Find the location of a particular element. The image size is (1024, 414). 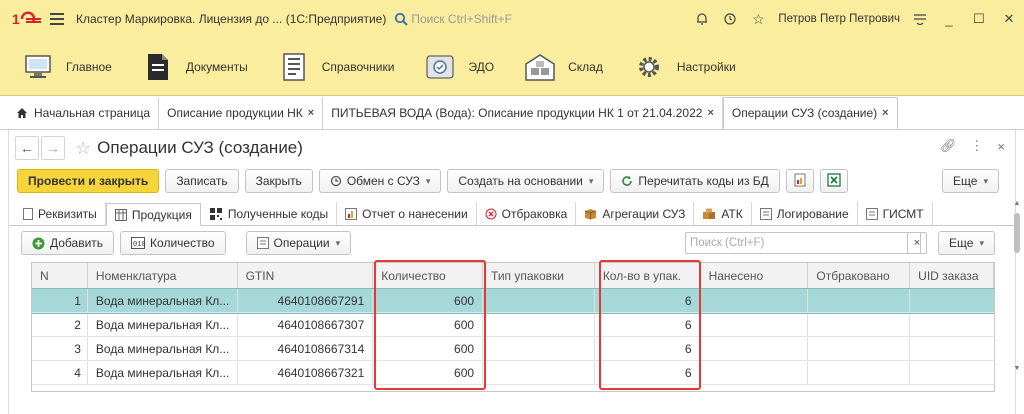

exchange-suz-button: Обмен с СУЗ ▾ is located at coordinates (380, 181).